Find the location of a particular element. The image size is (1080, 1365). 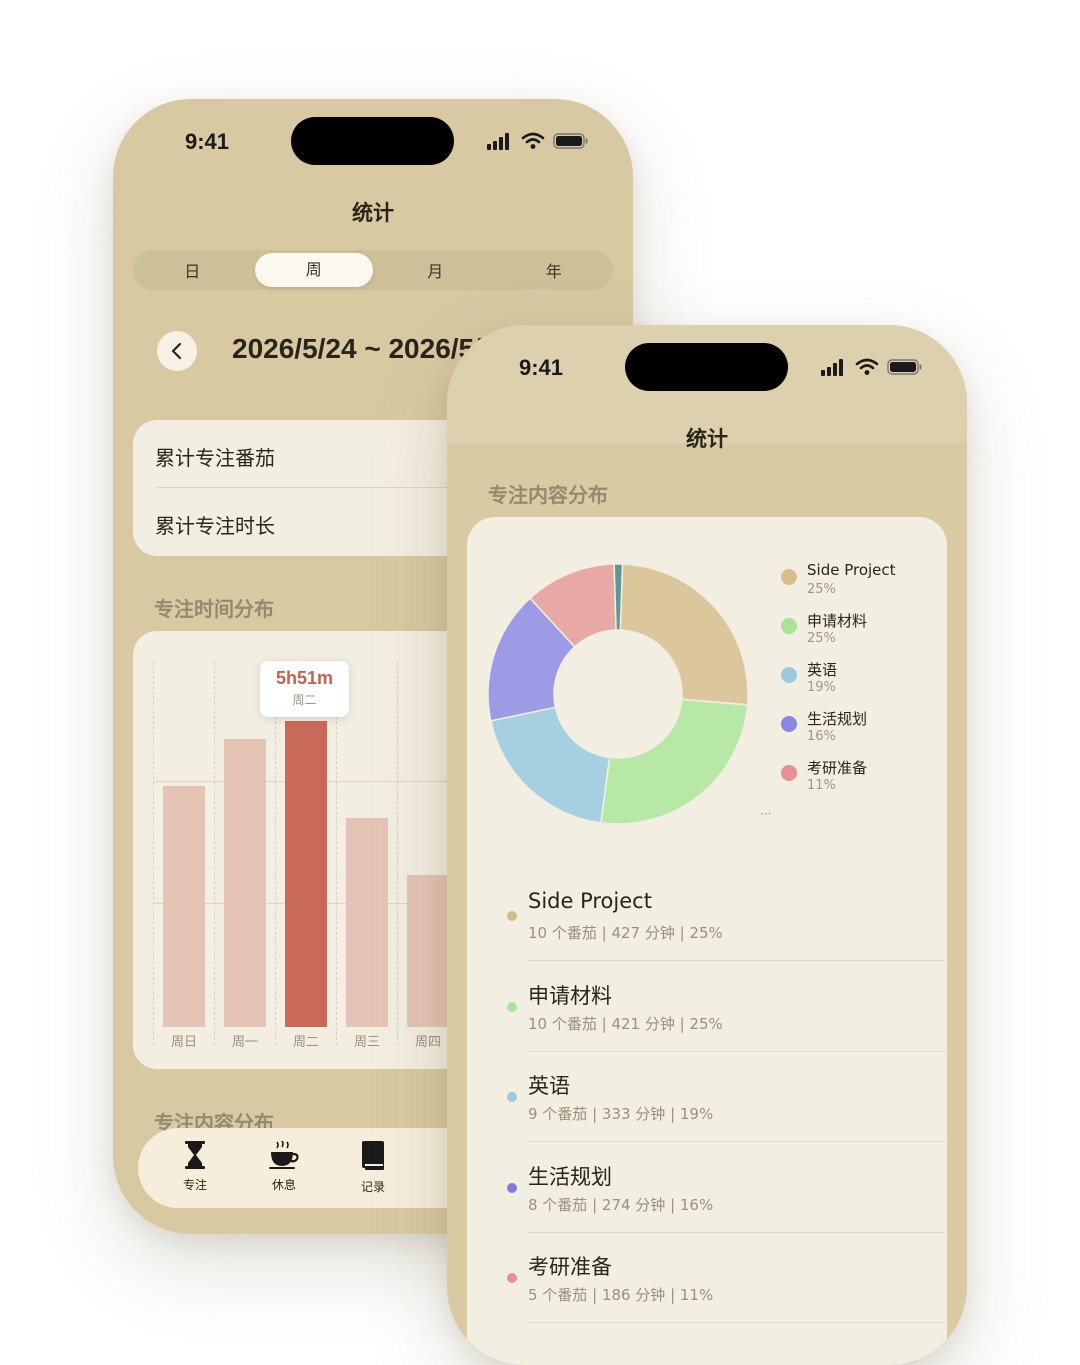

x-tick-label: 周二 is located at coordinates (305, 1042).